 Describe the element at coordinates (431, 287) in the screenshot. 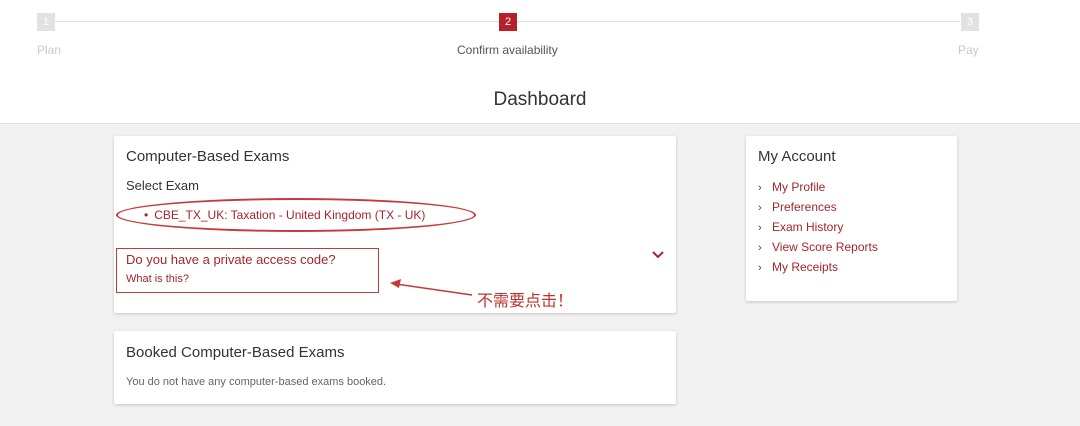

I see `arrow-annotation-icon` at that location.